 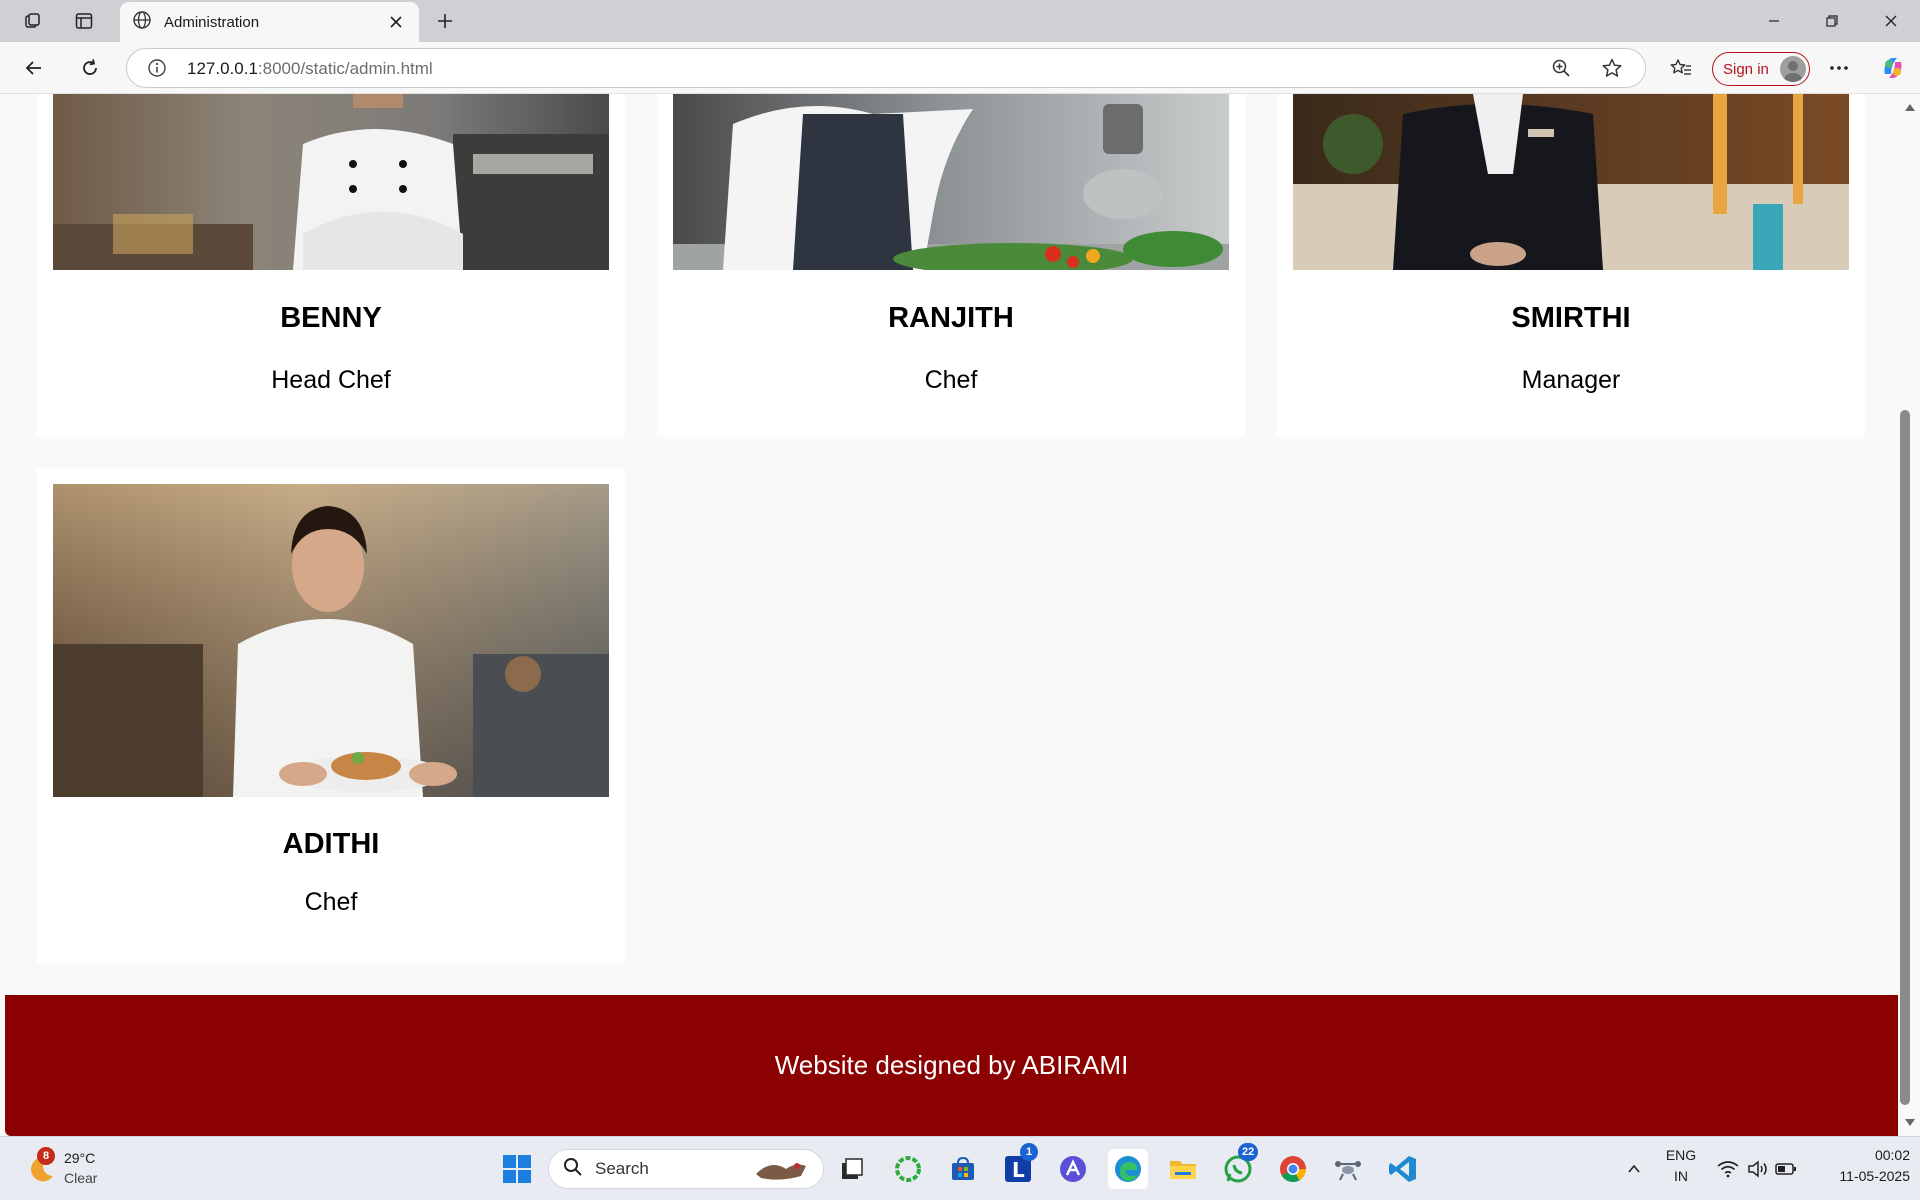 I want to click on copilot-app-icon, so click(x=908, y=1169).